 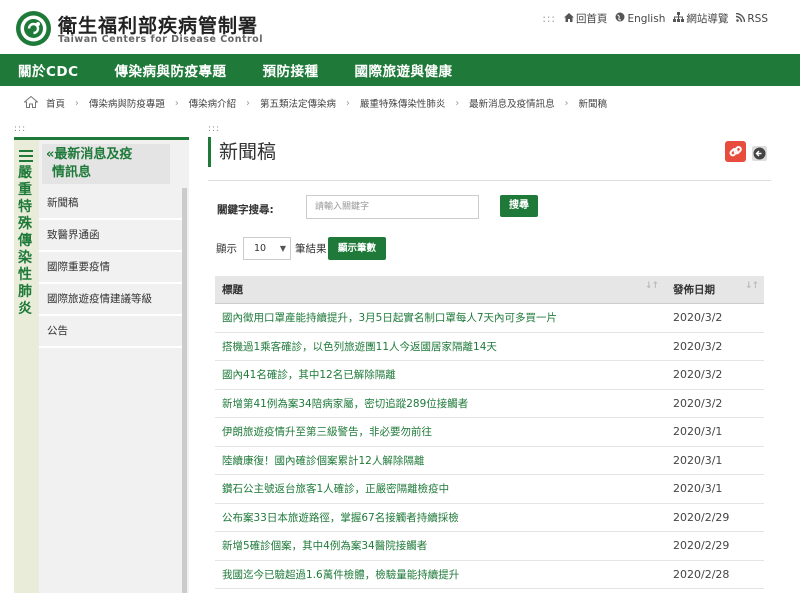 I want to click on row-title-link: 國內徵用口罩產能持續提升，3月5日起實名制口罩每人7天內可多買一片, so click(x=439, y=317).